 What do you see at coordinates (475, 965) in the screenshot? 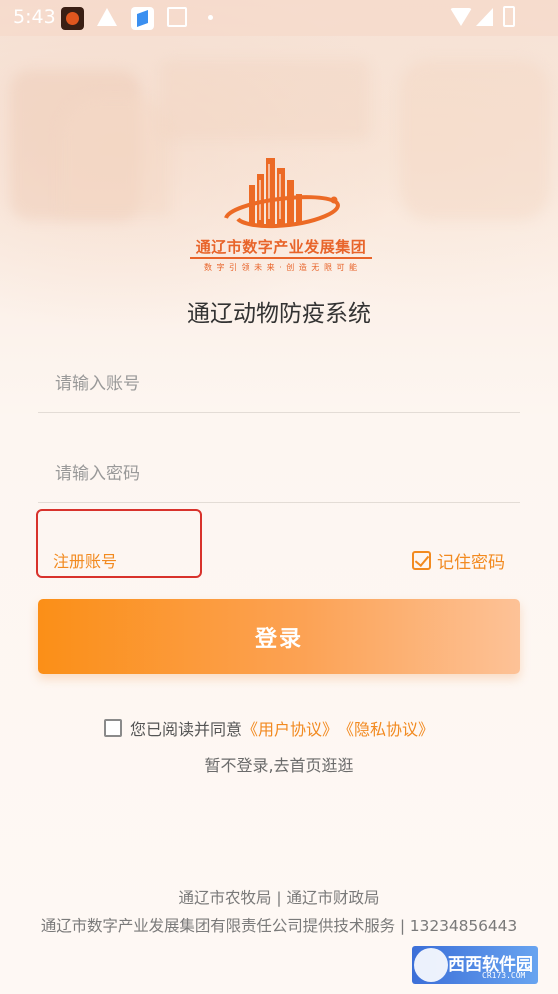
I see `site-watermark: 西西软件园 CR173.COM` at bounding box center [475, 965].